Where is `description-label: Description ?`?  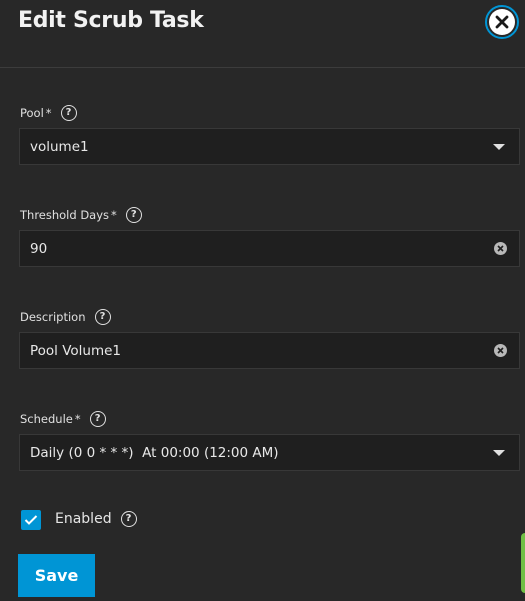
description-label: Description ? is located at coordinates (65, 317).